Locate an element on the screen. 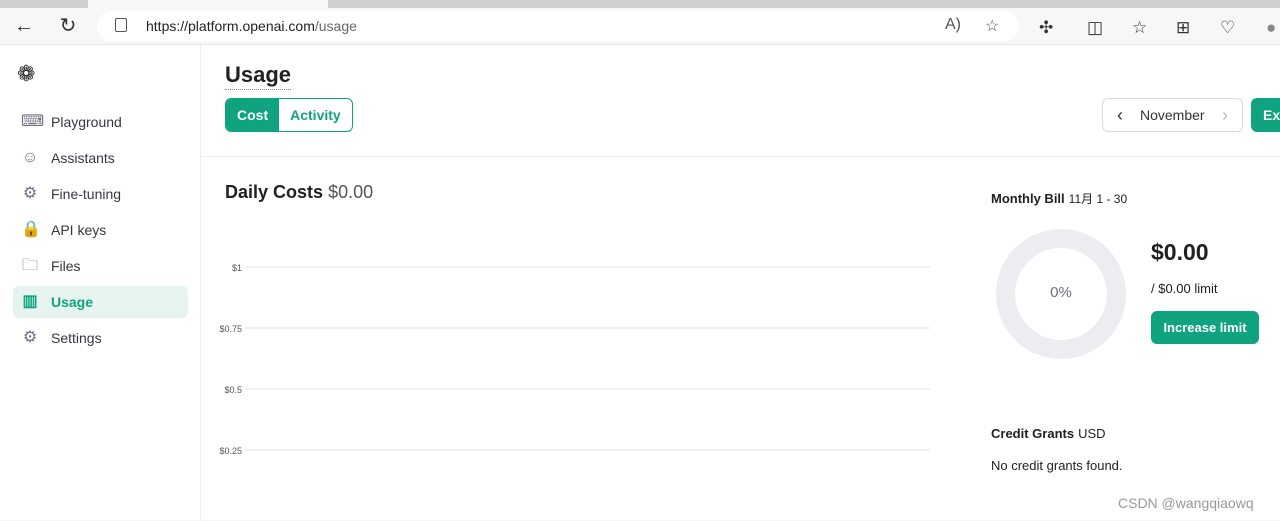  openai-logo-icon: ❁ is located at coordinates (26, 74).